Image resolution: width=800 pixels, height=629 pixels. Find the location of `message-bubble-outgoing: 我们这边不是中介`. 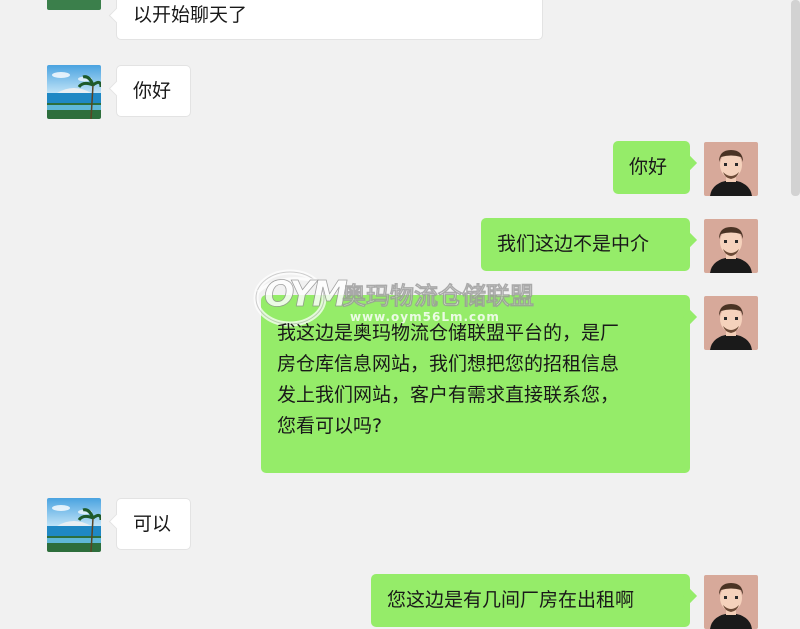

message-bubble-outgoing: 我们这边不是中介 is located at coordinates (585, 244).